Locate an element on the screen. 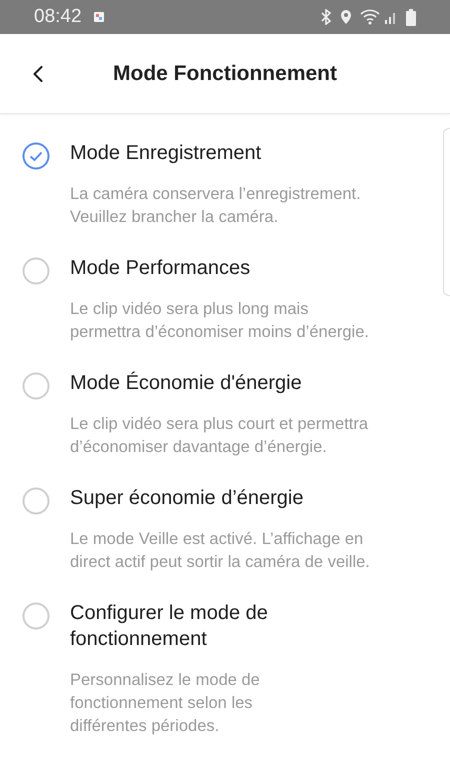 This screenshot has height=773, width=450. mode-option: Mode Performances Le clip vidéo sera plus long mais permettra d’économiser moins d’énergie. is located at coordinates (225, 312).